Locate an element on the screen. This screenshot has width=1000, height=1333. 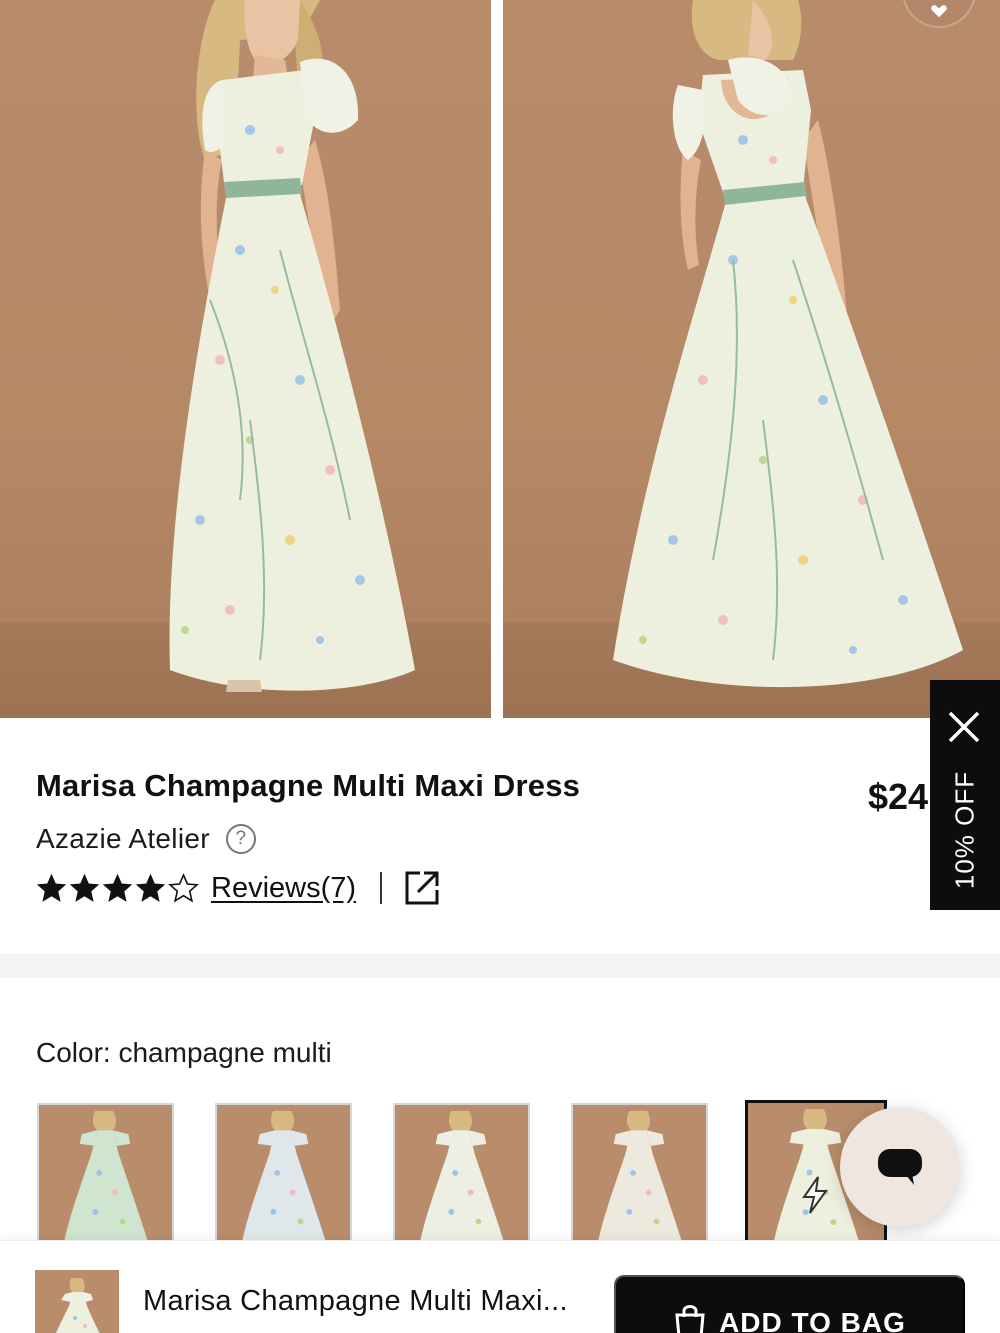
chat-button is located at coordinates (900, 1167).